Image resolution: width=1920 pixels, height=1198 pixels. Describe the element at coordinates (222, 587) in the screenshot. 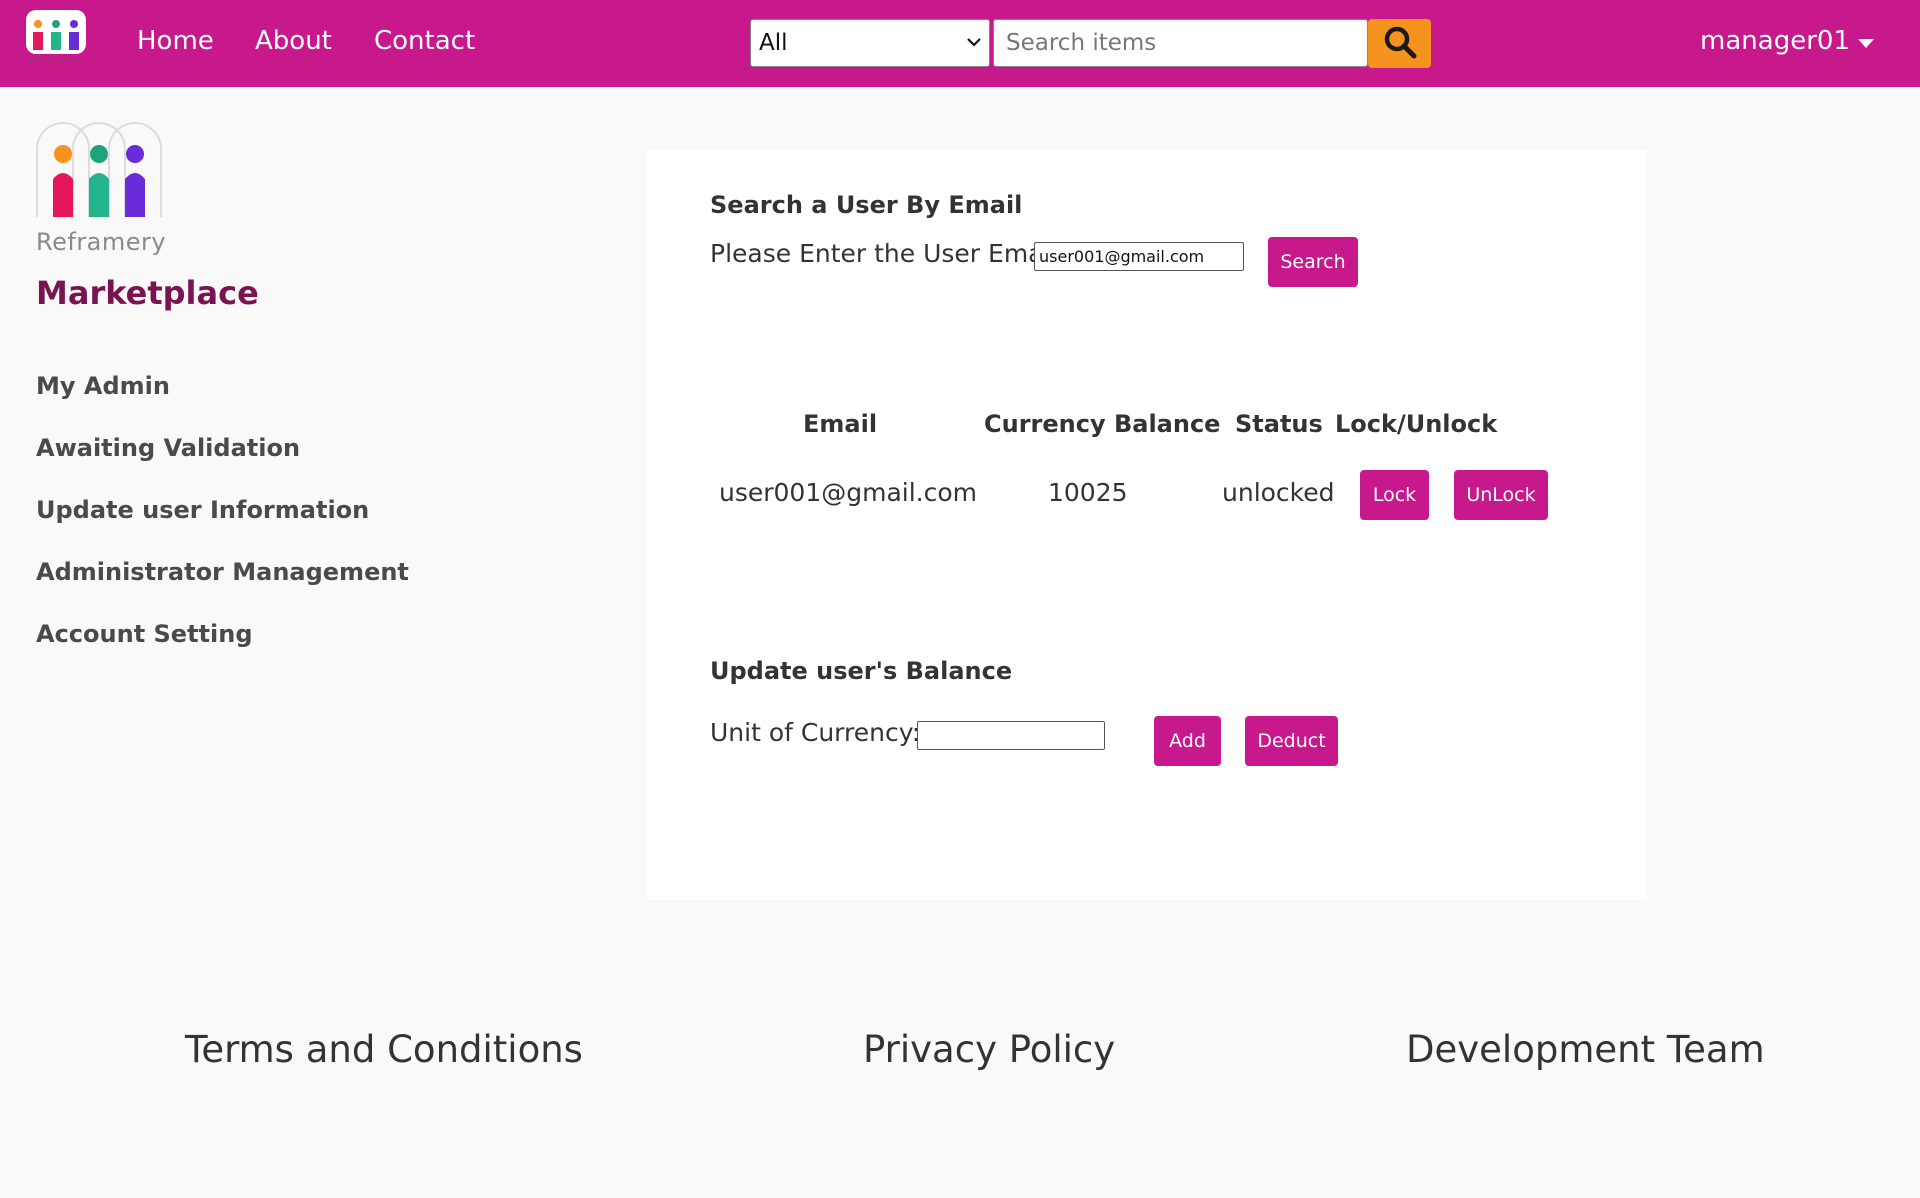

I see `sidebar-item-administrator-management: Administrator Management` at that location.